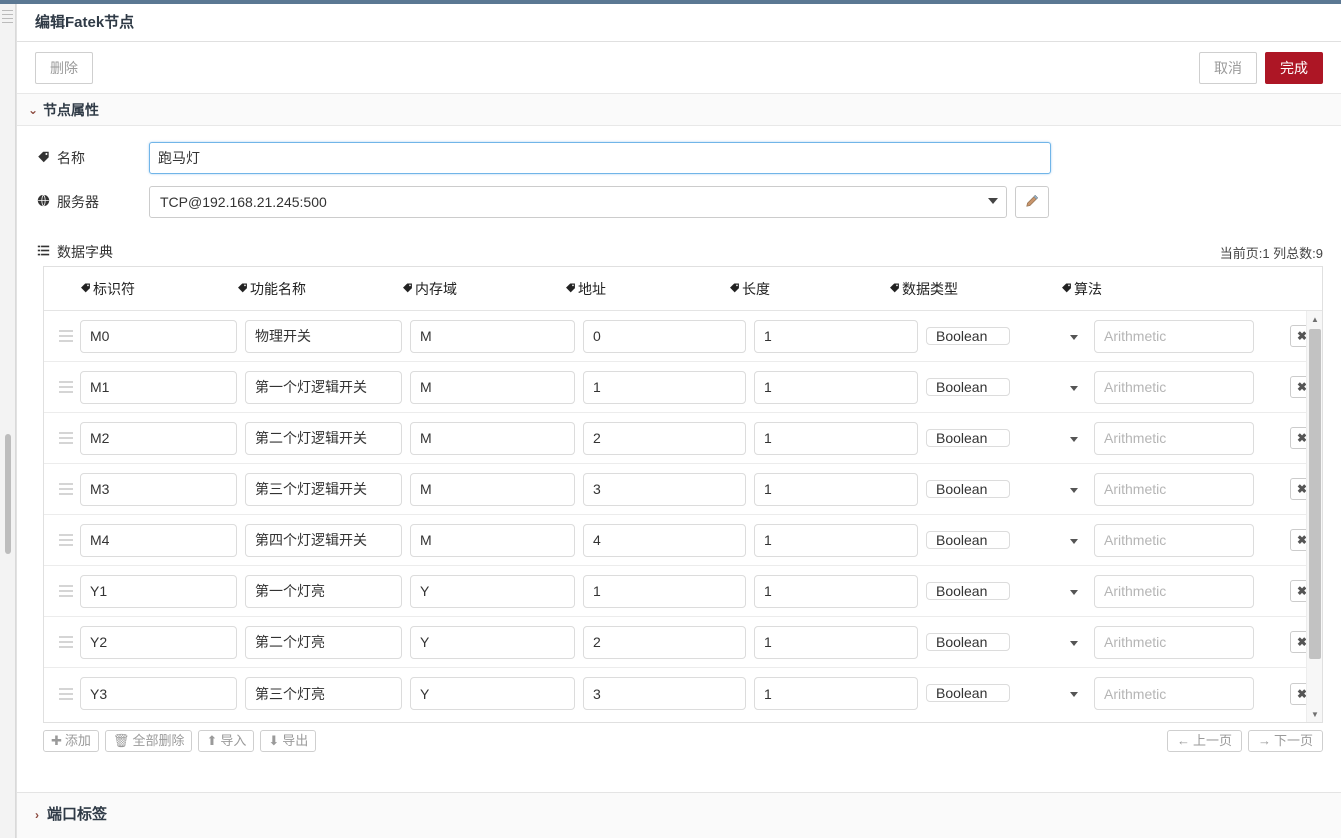 Image resolution: width=1341 pixels, height=838 pixels. I want to click on section-header-node-properties: ⌄ 节点属性, so click(679, 110).